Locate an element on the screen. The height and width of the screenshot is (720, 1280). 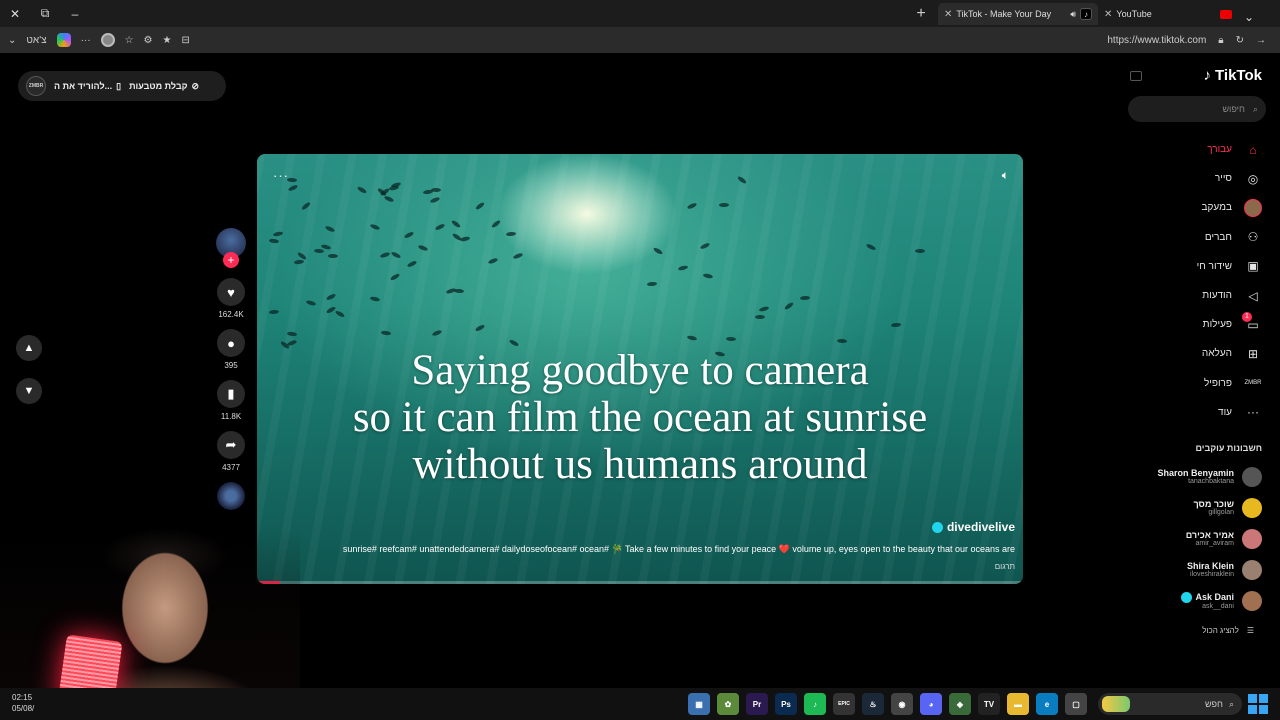
heart-icon: ♥ is located at coordinates (231, 292).